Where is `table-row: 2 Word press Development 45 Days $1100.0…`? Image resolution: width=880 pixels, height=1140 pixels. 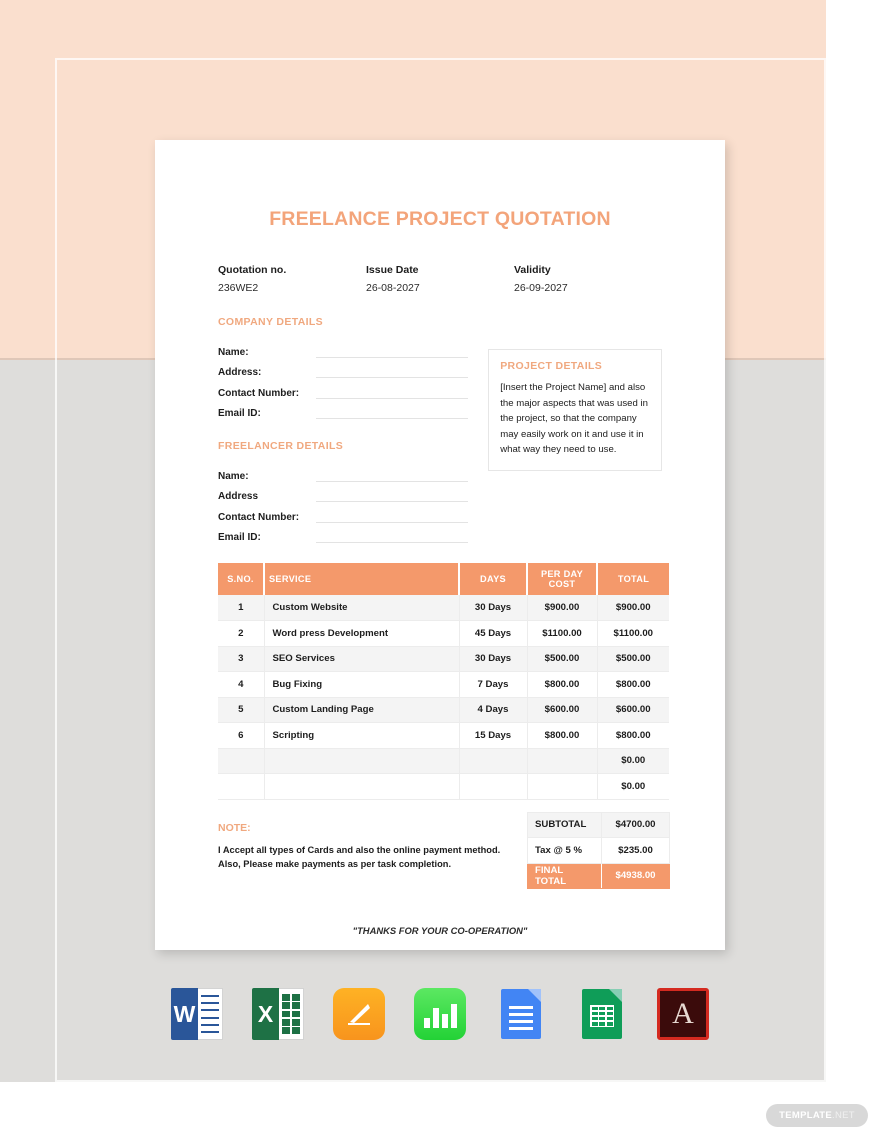 table-row: 2 Word press Development 45 Days $1100.0… is located at coordinates (443, 633).